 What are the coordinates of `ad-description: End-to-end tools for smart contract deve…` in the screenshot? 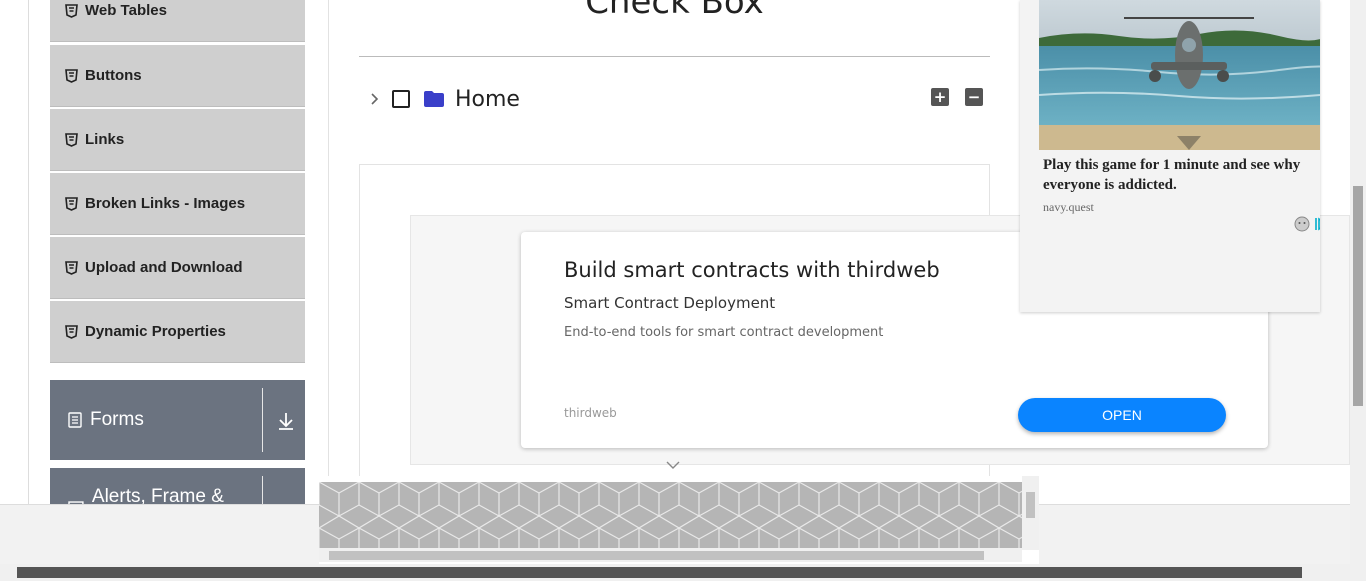 It's located at (724, 332).